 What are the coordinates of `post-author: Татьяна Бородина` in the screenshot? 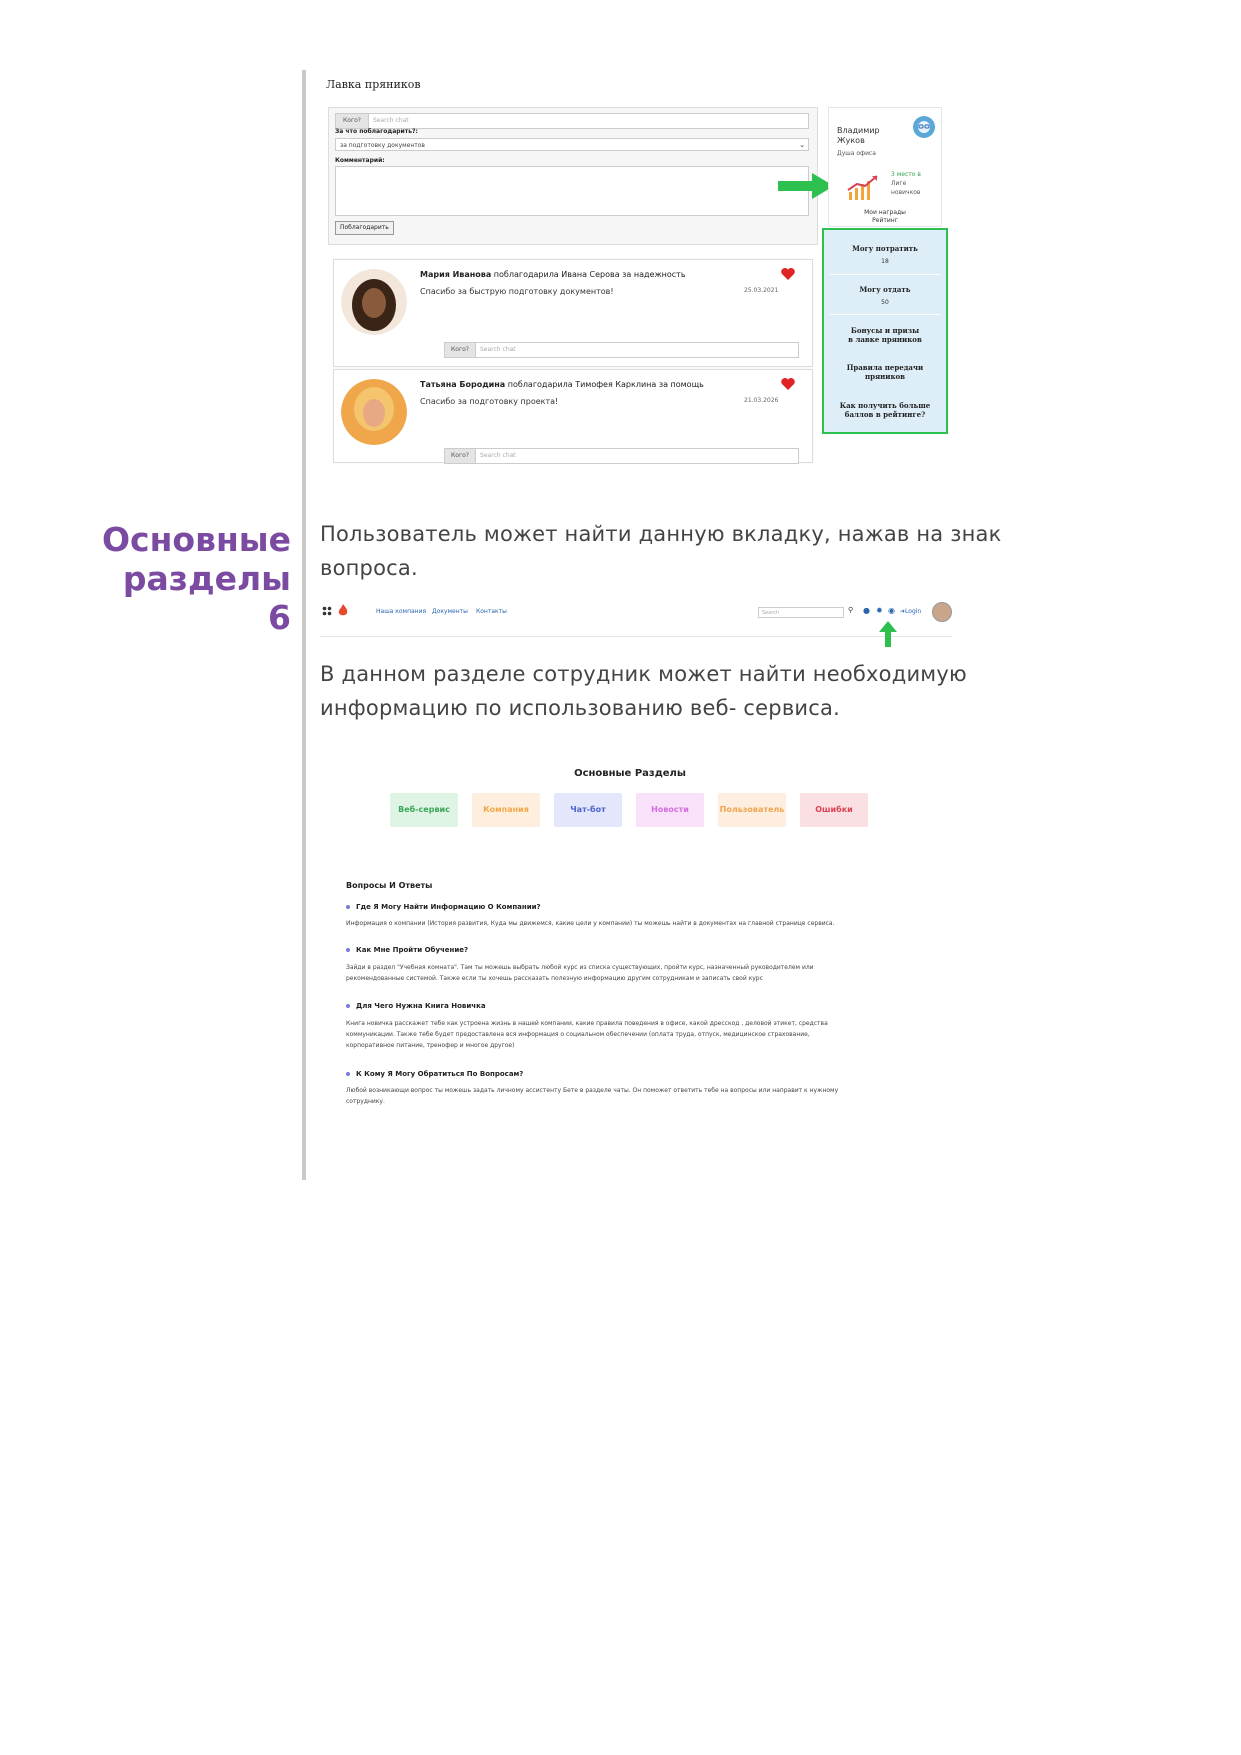 It's located at (462, 384).